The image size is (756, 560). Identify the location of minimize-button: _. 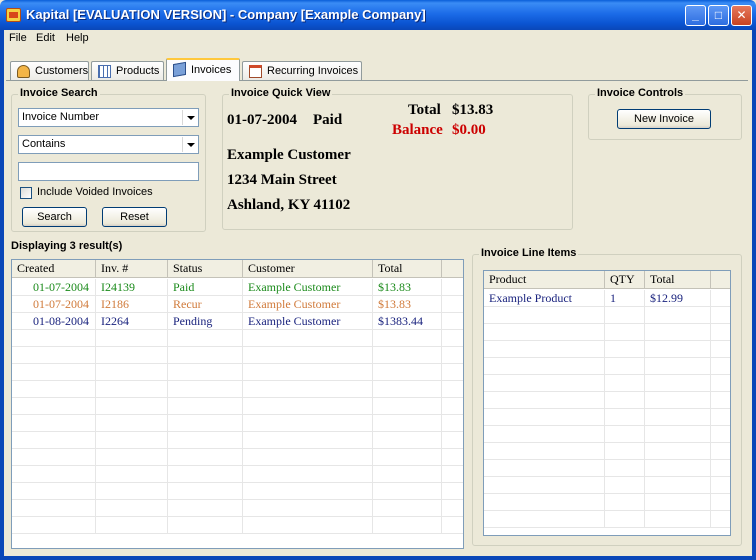
(695, 15).